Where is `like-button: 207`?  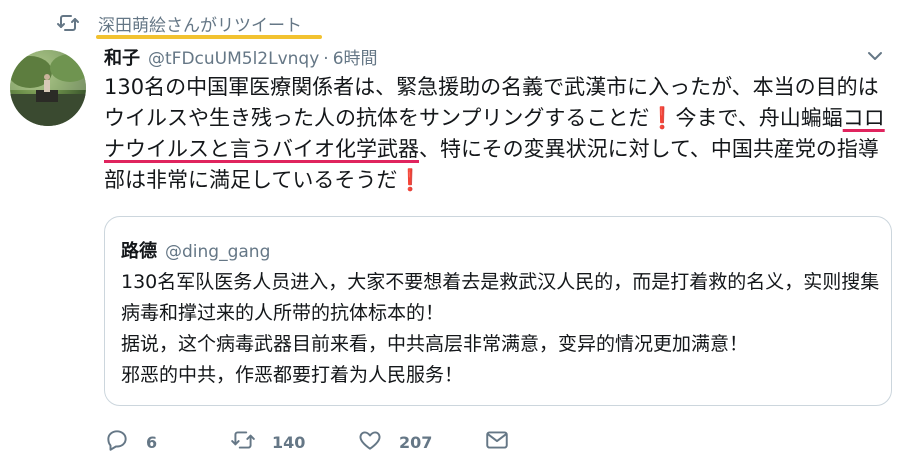 like-button: 207 is located at coordinates (420, 442).